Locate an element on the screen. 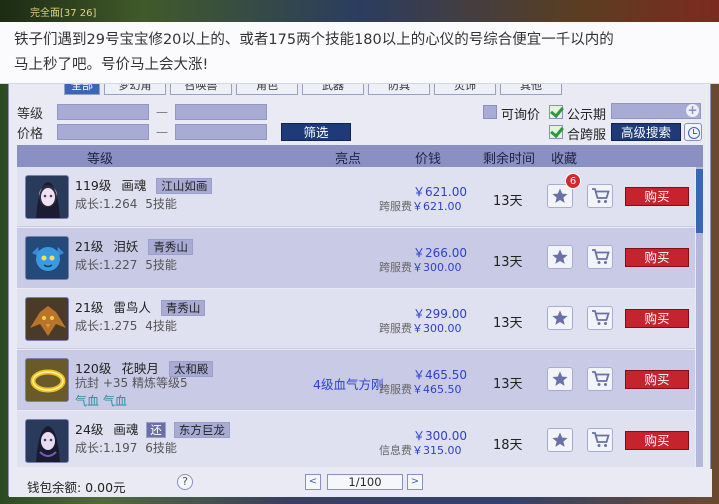  wallet-balance: 钱包余额: 0.00元 is located at coordinates (76, 487).